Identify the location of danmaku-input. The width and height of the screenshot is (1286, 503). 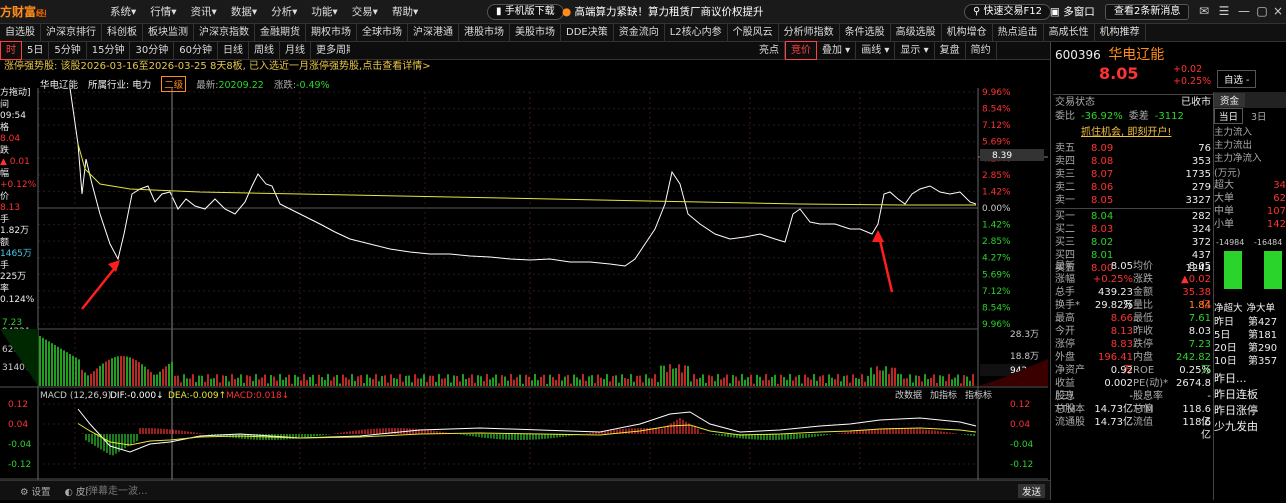
(553, 491).